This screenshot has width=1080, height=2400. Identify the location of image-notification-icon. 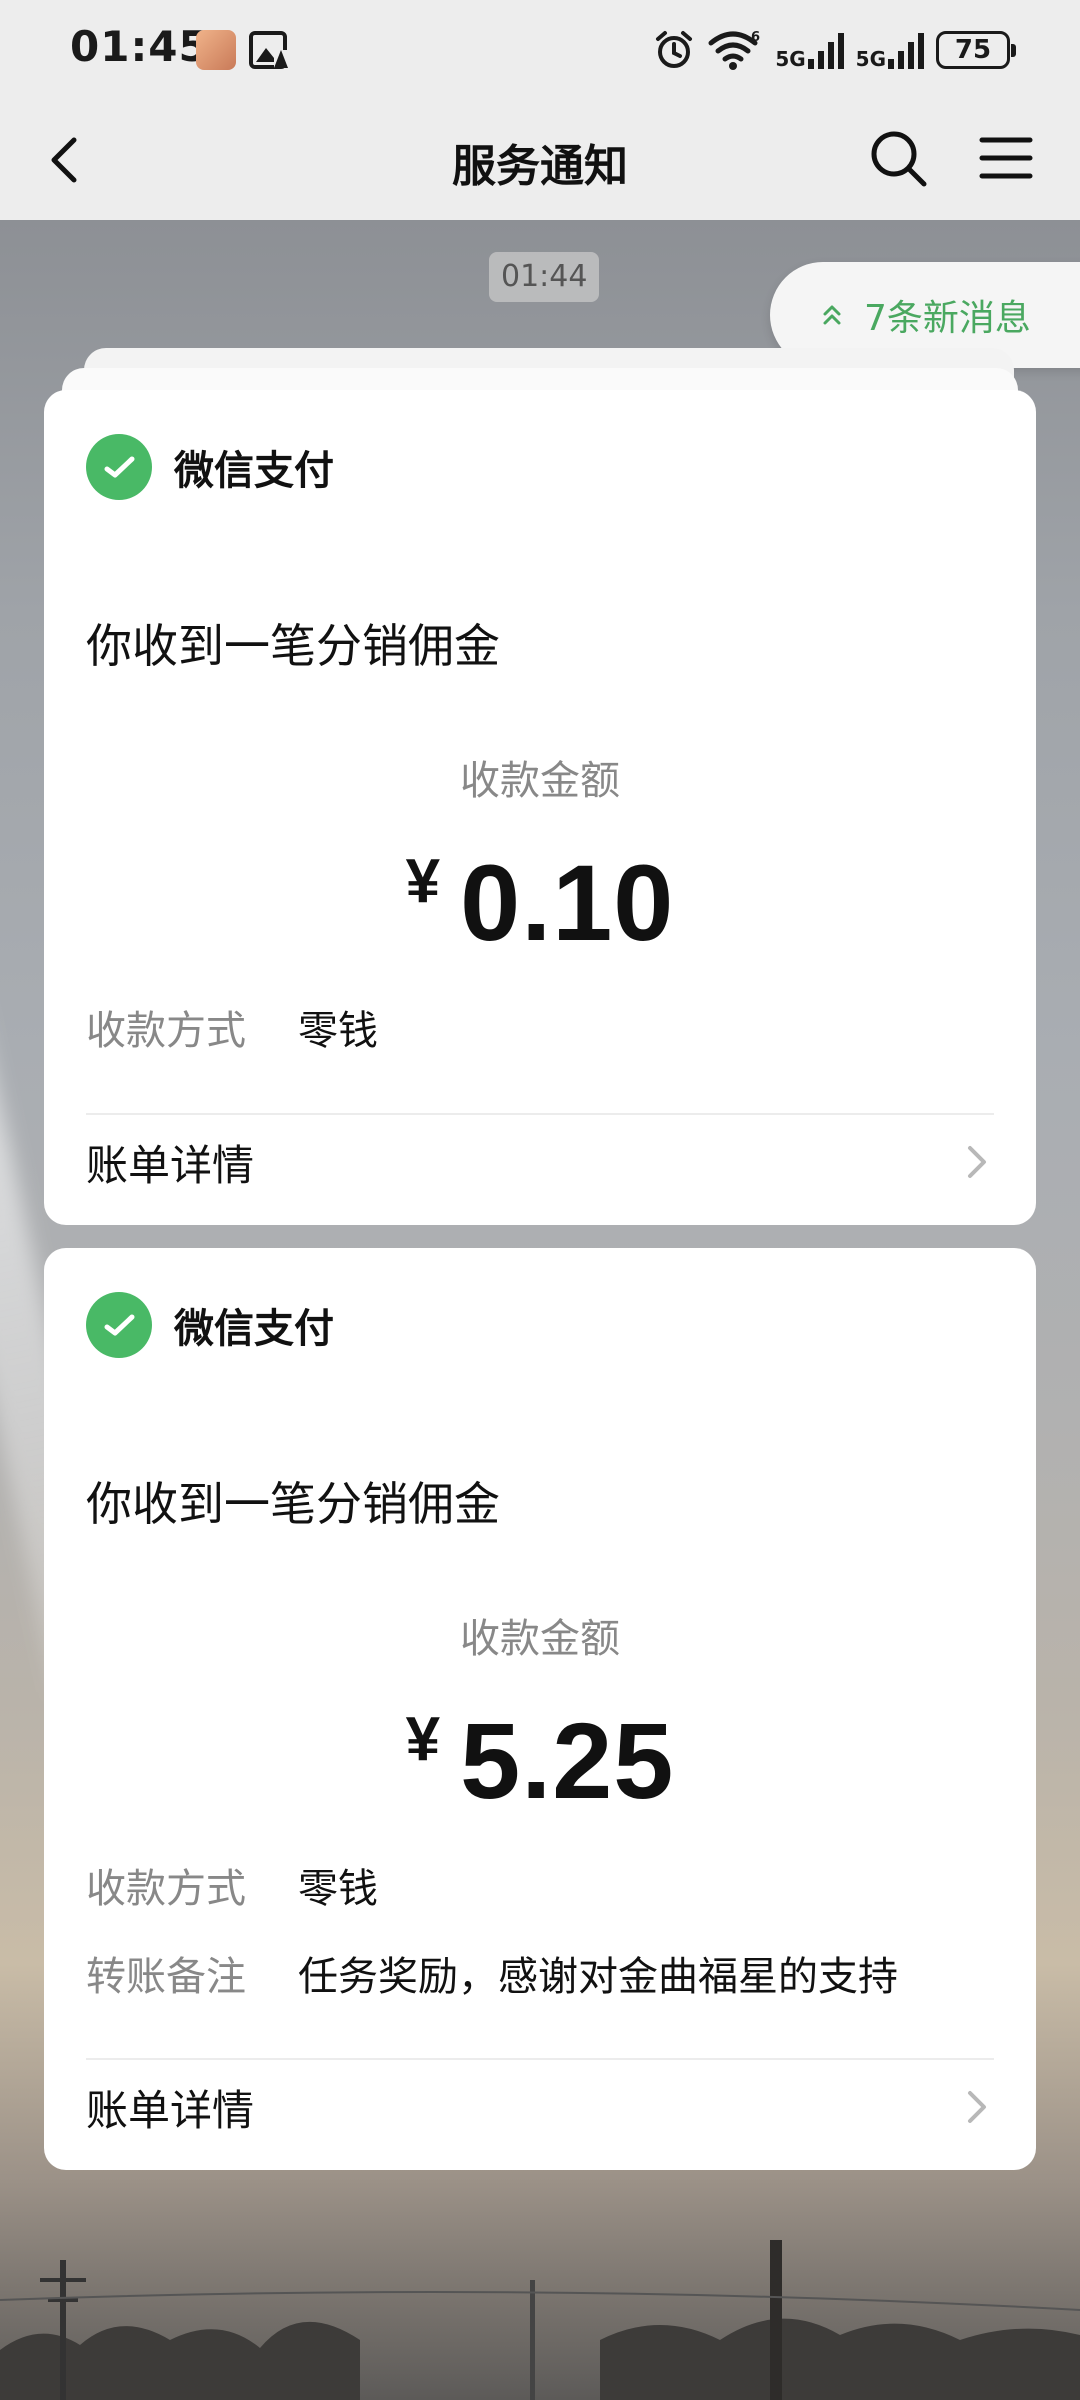
(268, 50).